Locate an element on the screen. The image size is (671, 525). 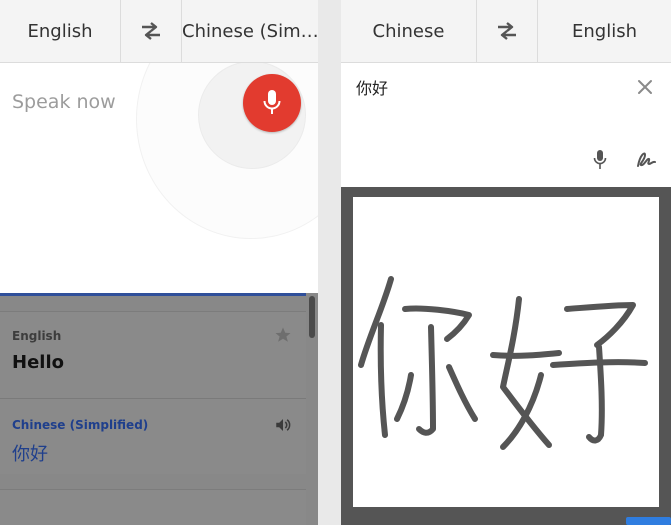
handwriting-strokes is located at coordinates (503, 363).